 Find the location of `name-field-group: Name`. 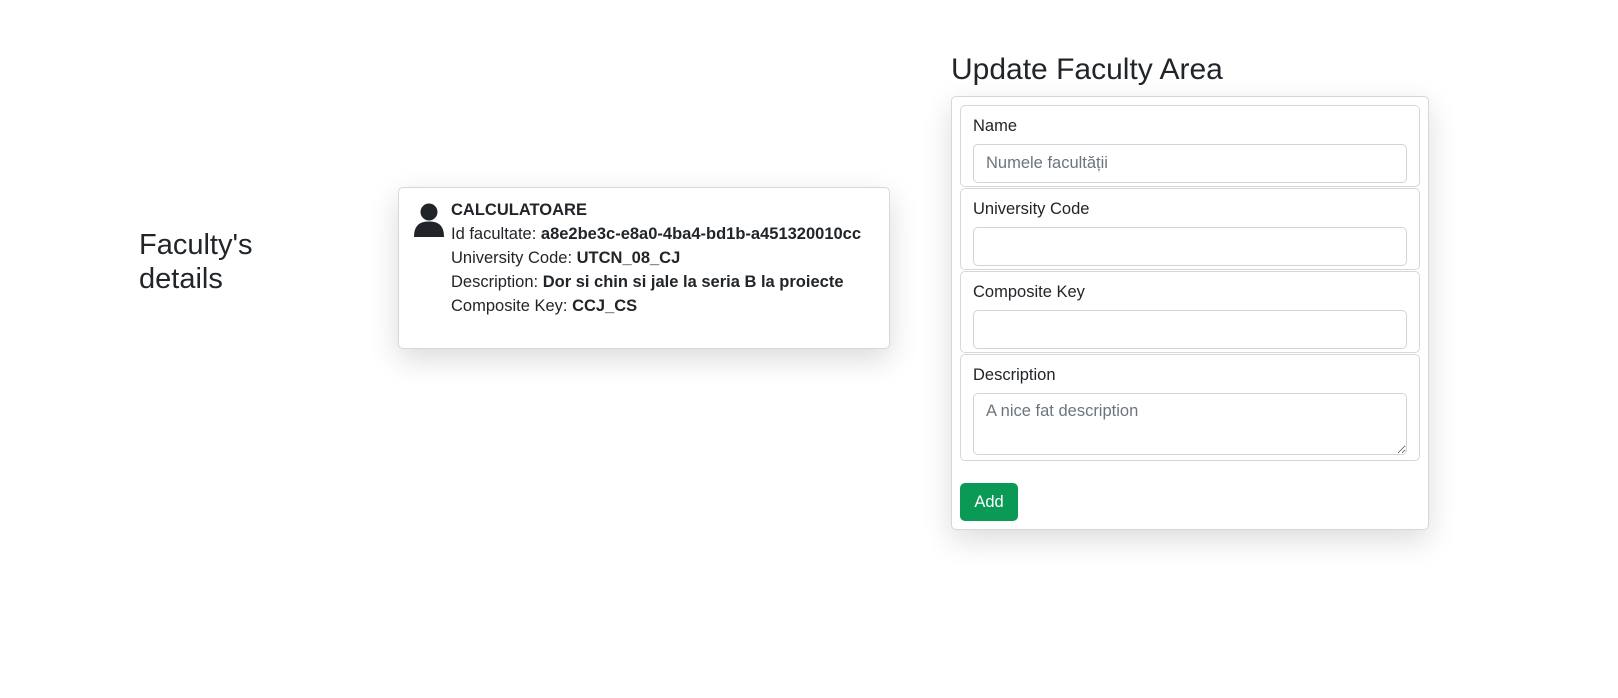

name-field-group: Name is located at coordinates (1190, 146).